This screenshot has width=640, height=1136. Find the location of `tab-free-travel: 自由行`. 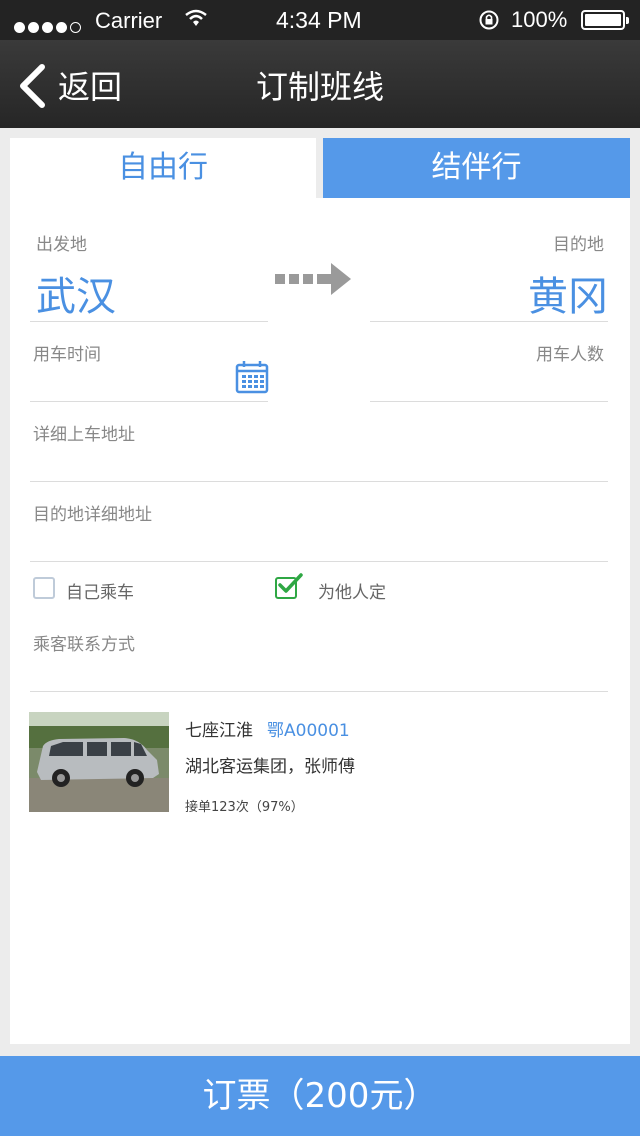

tab-free-travel: 自由行 is located at coordinates (163, 168).